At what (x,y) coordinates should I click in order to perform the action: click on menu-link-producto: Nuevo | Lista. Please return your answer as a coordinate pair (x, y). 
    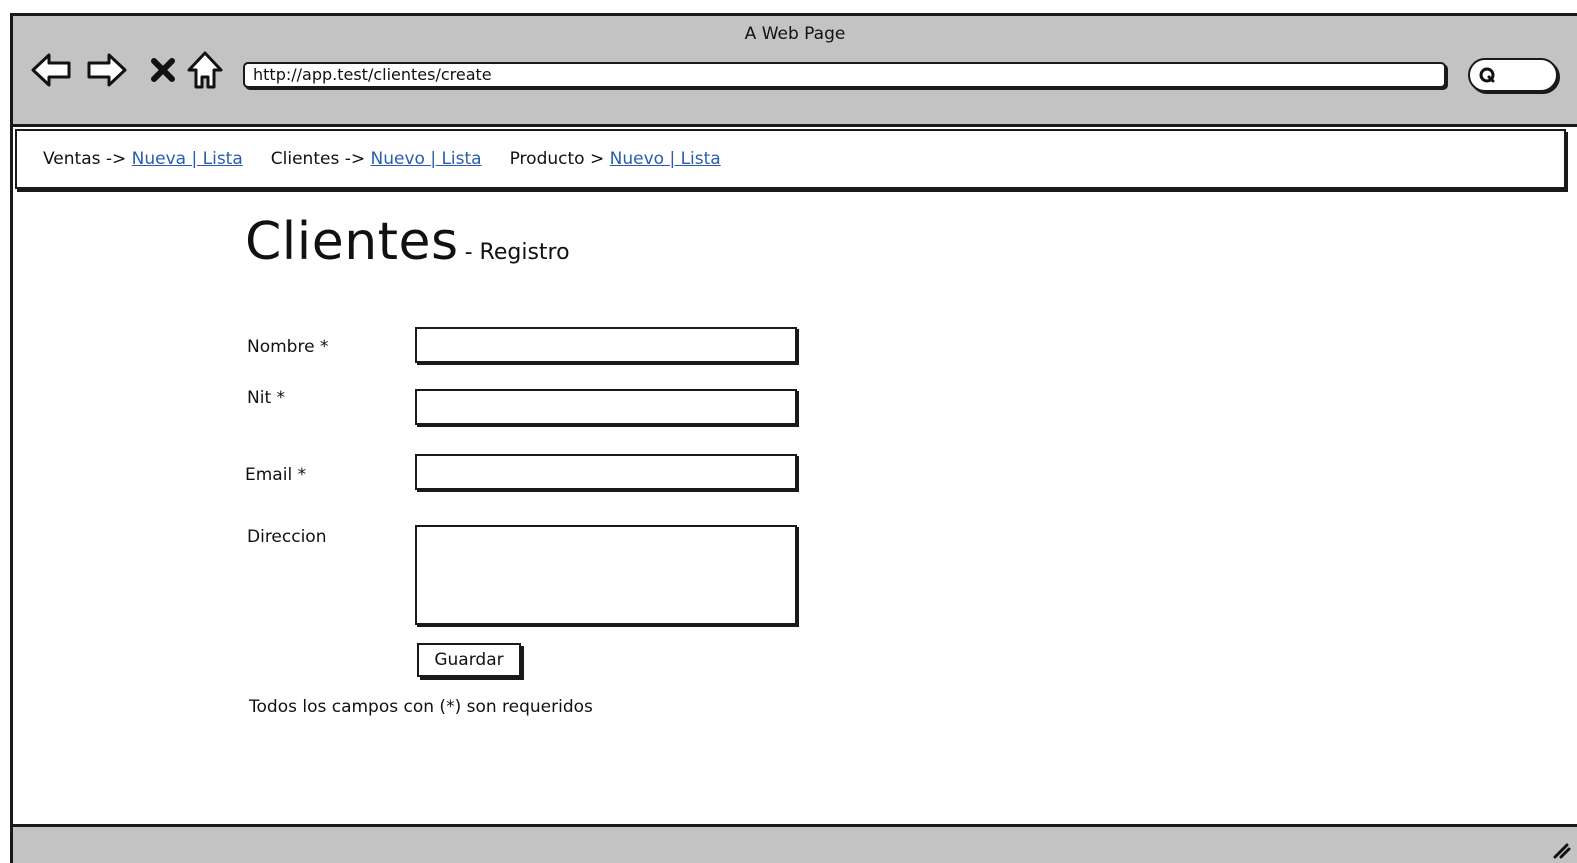
    Looking at the image, I should click on (665, 159).